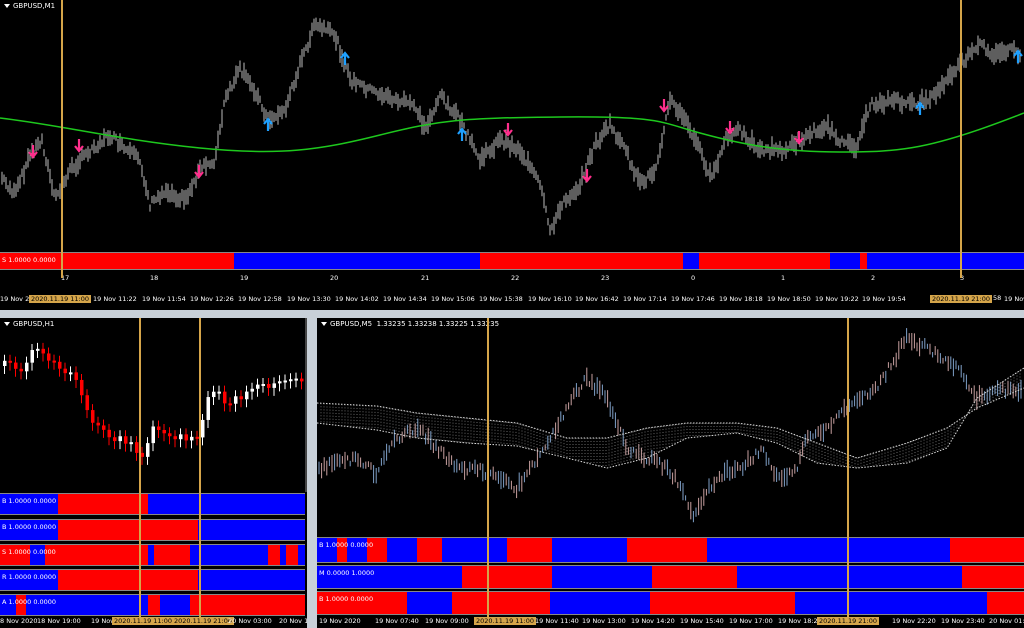  I want to click on time-tick-label: 19 Nov 17:00, so click(751, 621).